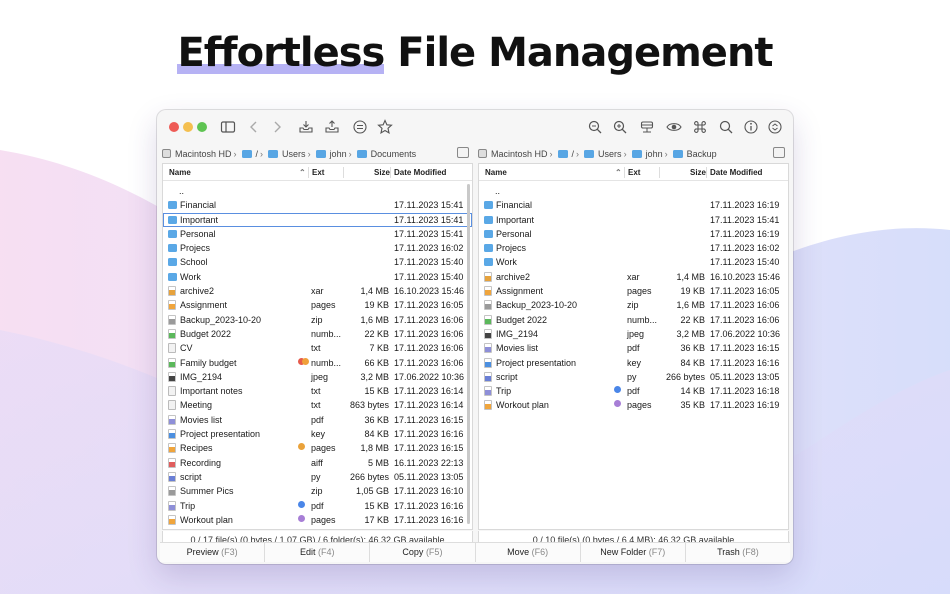  Describe the element at coordinates (633, 205) in the screenshot. I see `folder-row: Financial 17.11.2023 16:19` at that location.